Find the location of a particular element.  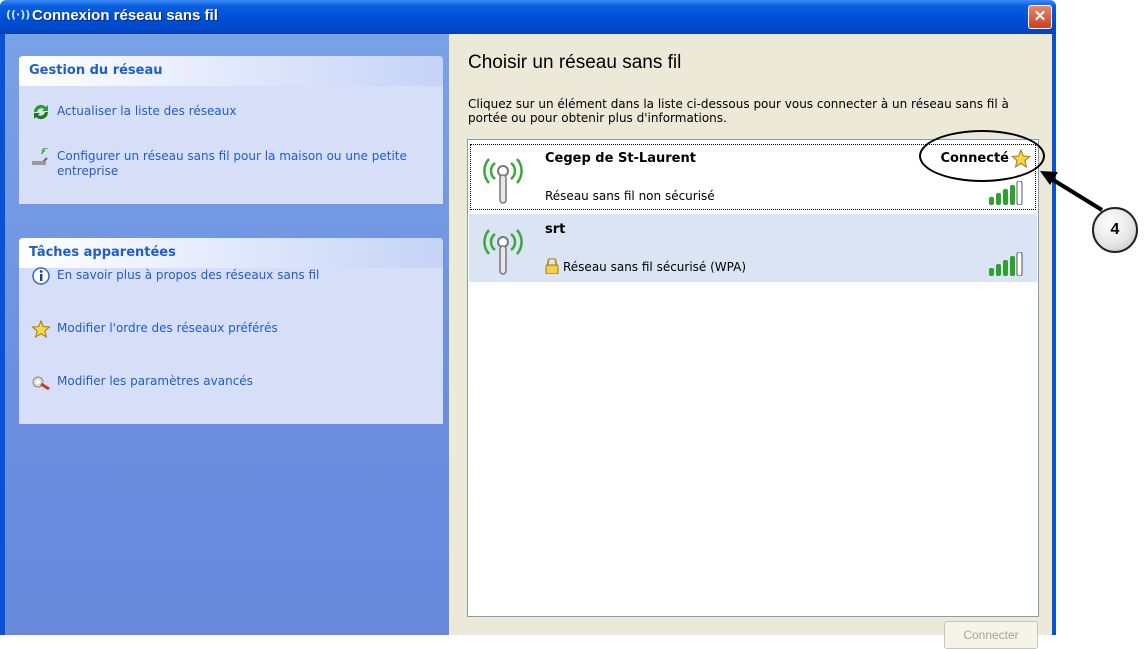

preferred-order-task: Modifier l'ordre des réseaux préférés is located at coordinates (231, 329).